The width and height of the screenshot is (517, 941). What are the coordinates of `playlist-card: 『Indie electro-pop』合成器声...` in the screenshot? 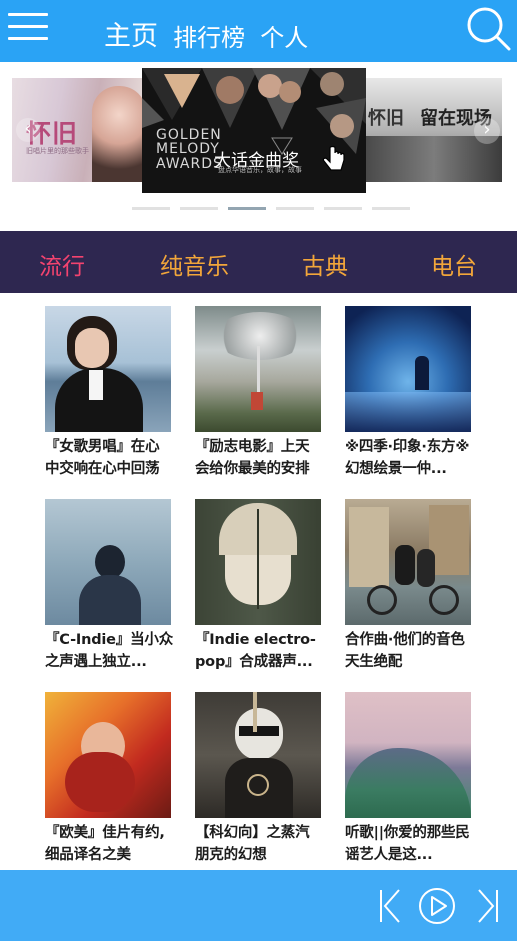 It's located at (258, 586).